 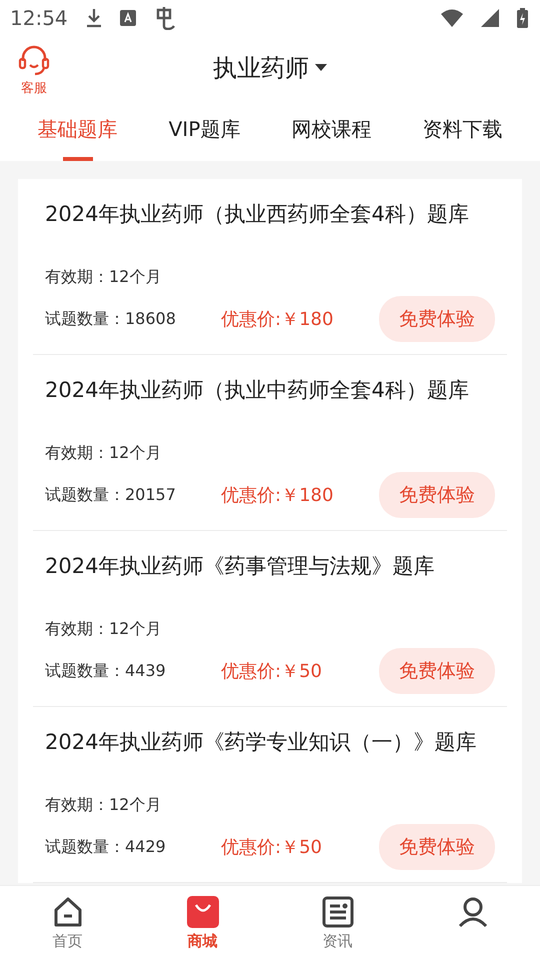 What do you see at coordinates (338, 912) in the screenshot?
I see `news-icon` at bounding box center [338, 912].